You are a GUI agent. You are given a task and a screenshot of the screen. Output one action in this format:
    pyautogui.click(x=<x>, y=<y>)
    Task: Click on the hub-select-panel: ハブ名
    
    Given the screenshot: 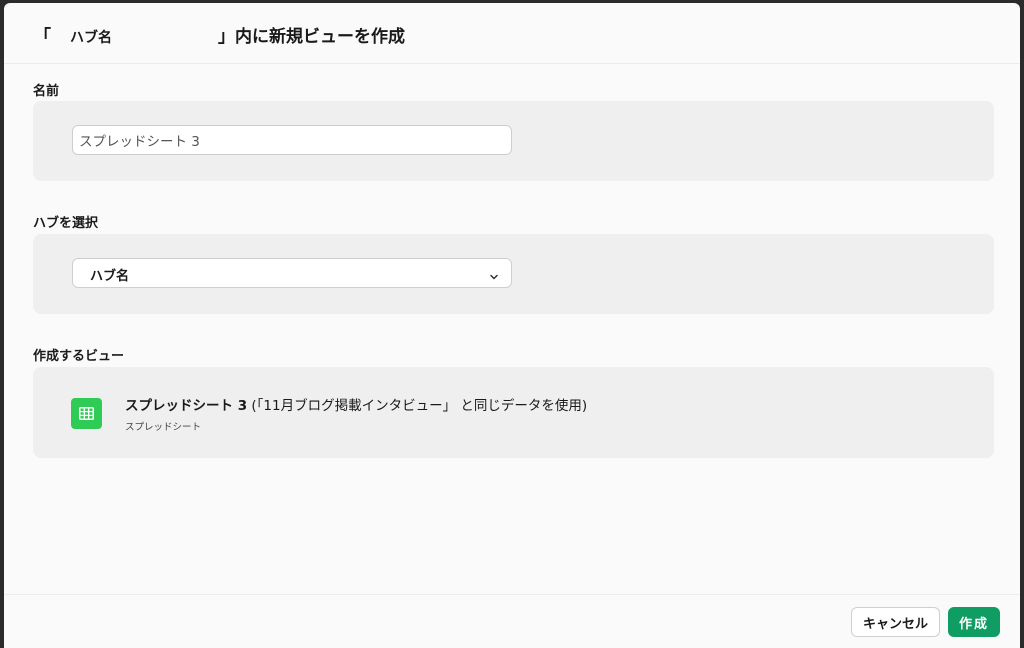 What is the action you would take?
    pyautogui.click(x=513, y=274)
    